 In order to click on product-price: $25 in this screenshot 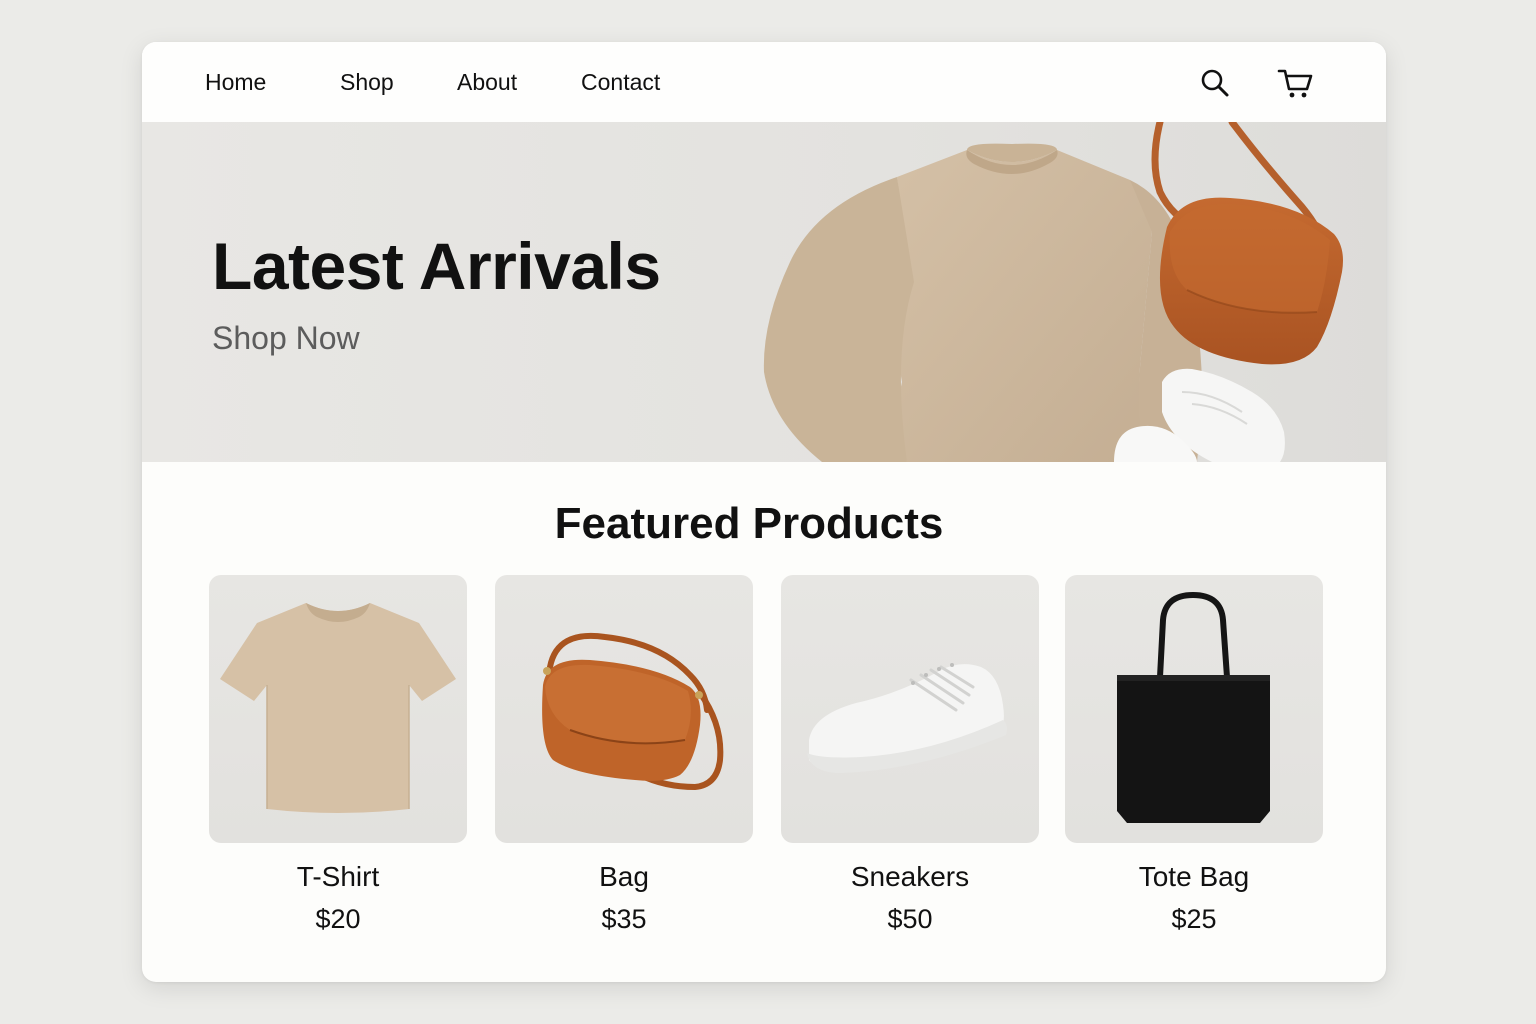, I will do `click(1194, 919)`.